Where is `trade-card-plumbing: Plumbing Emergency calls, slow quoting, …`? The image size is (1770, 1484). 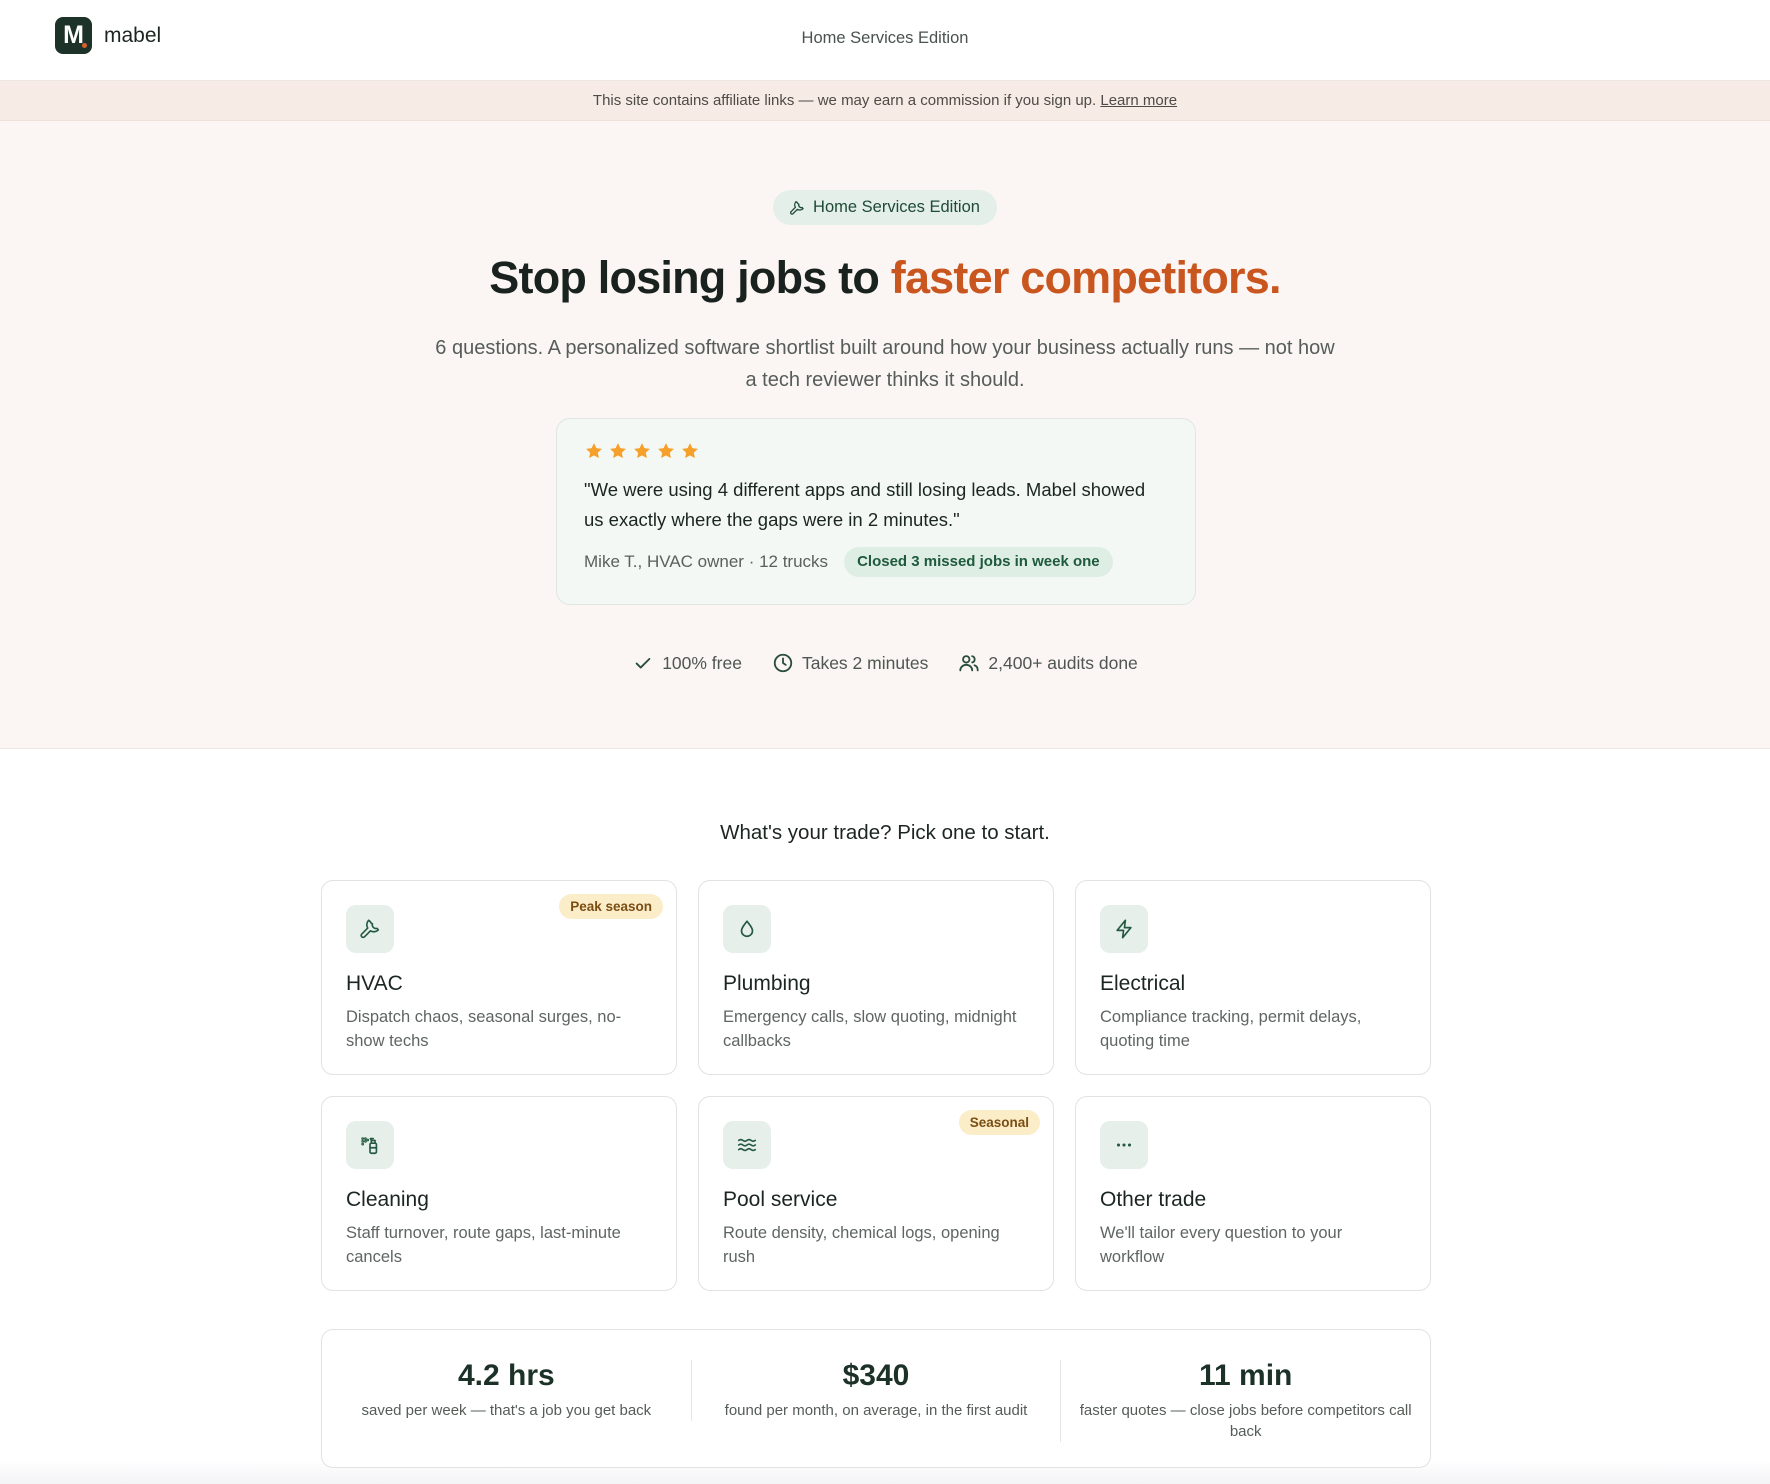
trade-card-plumbing: Plumbing Emergency calls, slow quoting, … is located at coordinates (876, 977).